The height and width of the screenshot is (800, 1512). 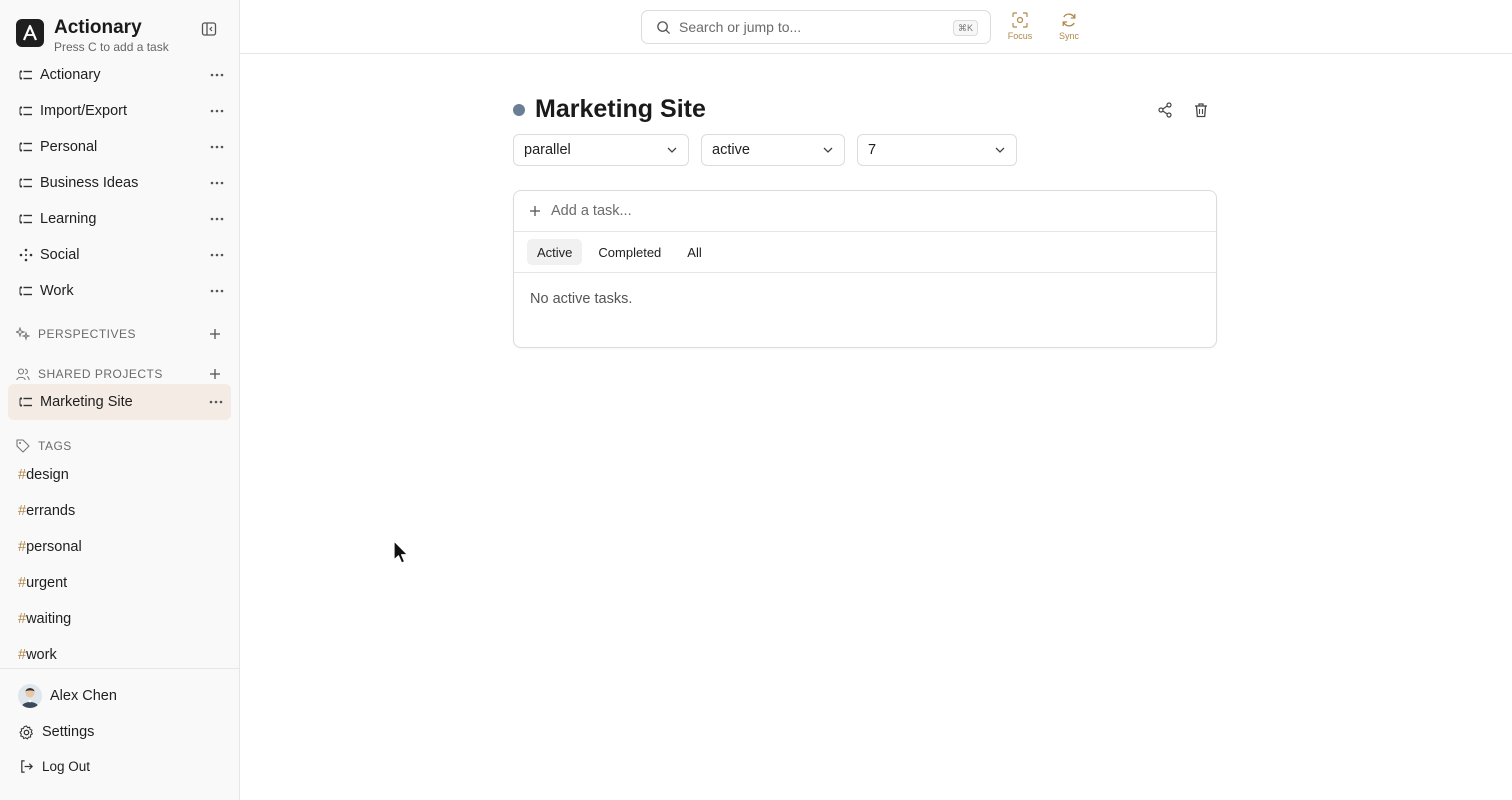 What do you see at coordinates (629, 252) in the screenshot?
I see `tab-completed: Completed` at bounding box center [629, 252].